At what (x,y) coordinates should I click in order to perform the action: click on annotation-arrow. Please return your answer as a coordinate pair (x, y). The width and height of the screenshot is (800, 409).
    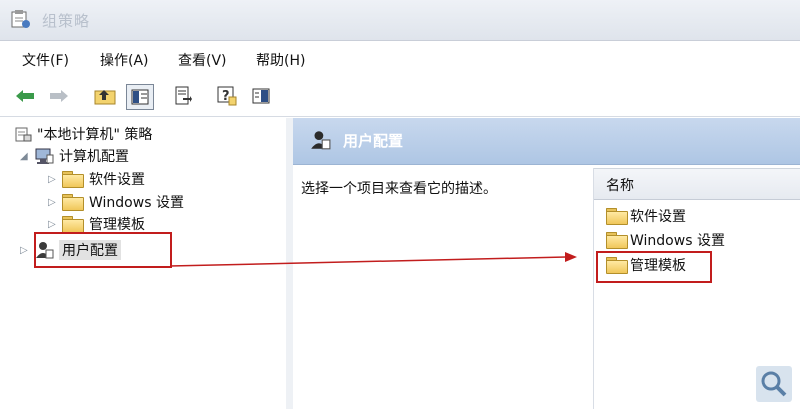
    Looking at the image, I should click on (373, 259).